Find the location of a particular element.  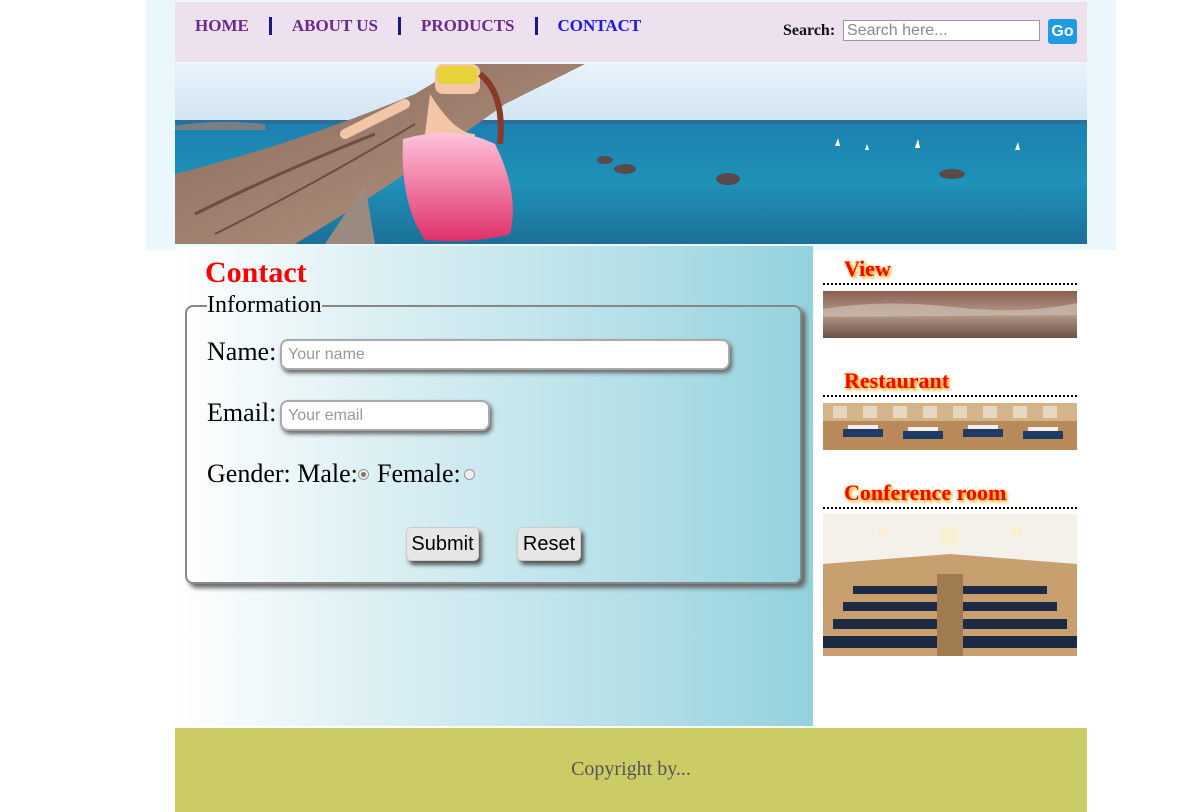

female-radio is located at coordinates (469, 474).